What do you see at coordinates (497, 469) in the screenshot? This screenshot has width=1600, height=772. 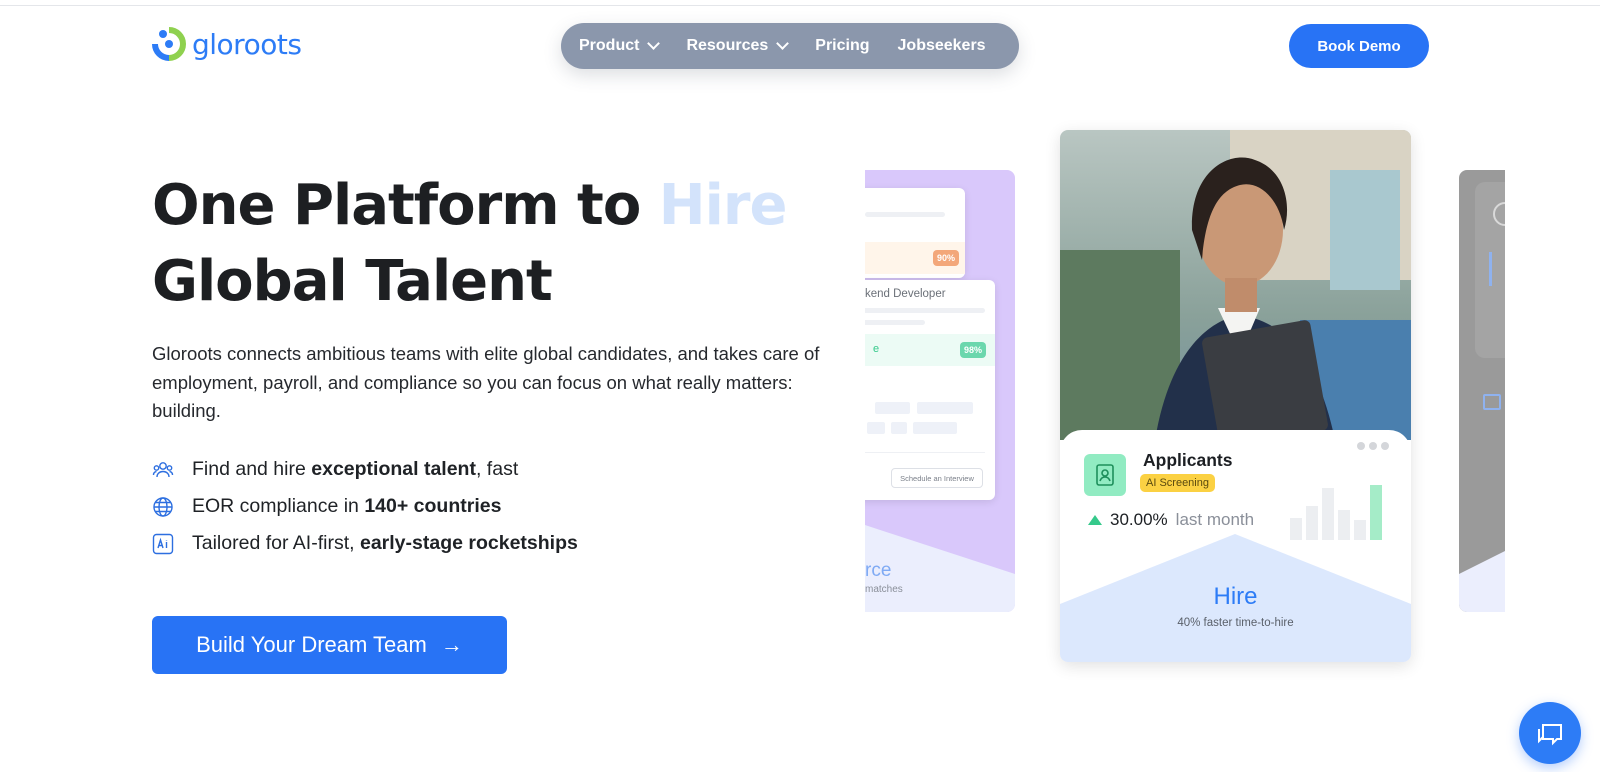 I see `feature-post: , fast` at bounding box center [497, 469].